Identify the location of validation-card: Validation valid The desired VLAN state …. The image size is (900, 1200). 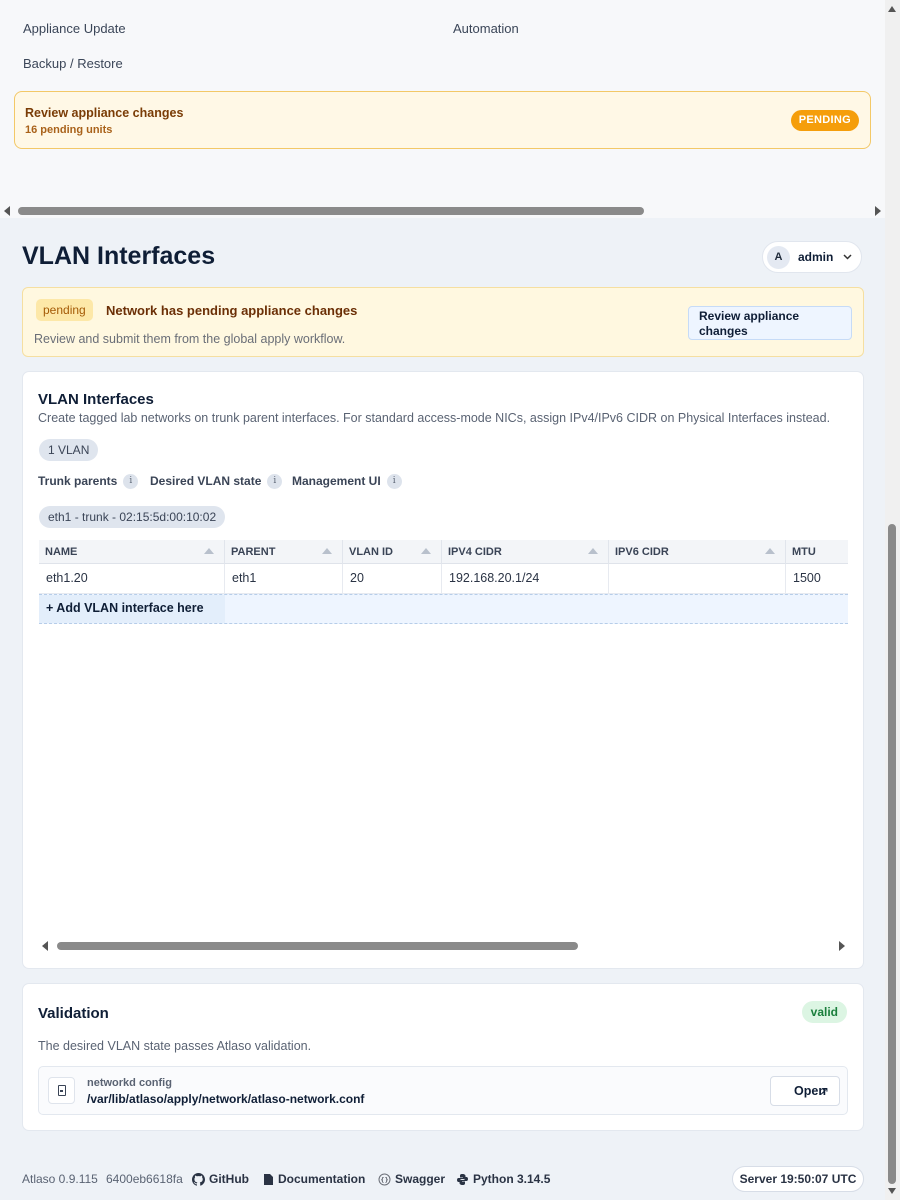
(443, 1057).